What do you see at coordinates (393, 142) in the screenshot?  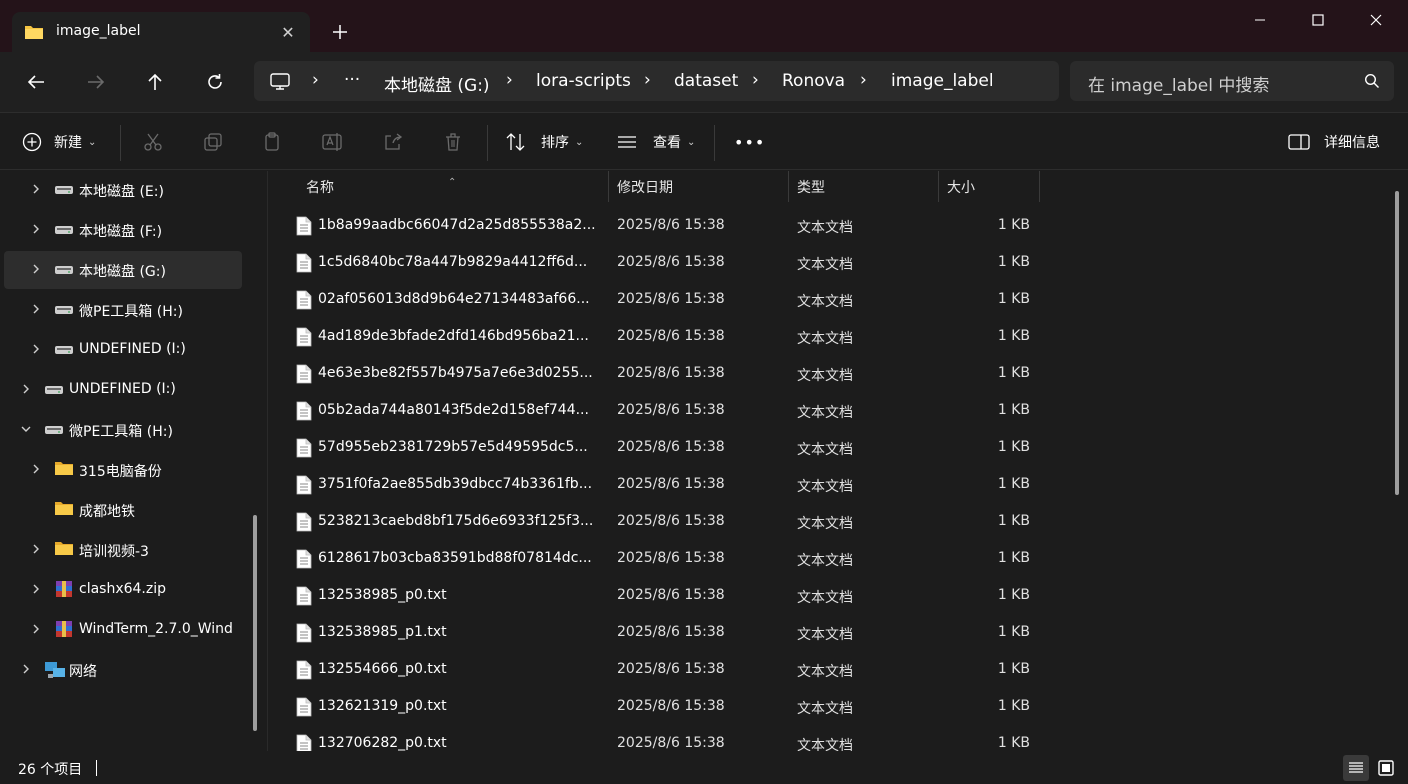 I see `share-icon` at bounding box center [393, 142].